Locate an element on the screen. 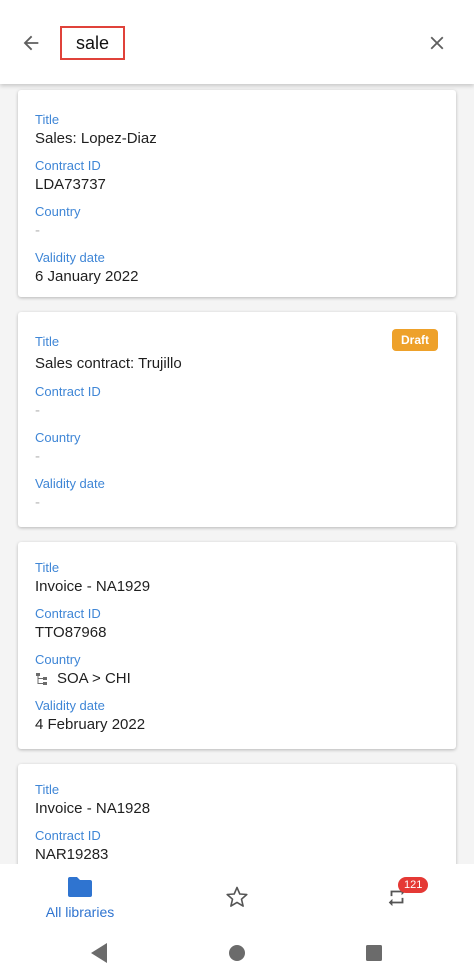 This screenshot has width=474, height=978. field-value: Sales: Lopez-Diaz is located at coordinates (96, 138).